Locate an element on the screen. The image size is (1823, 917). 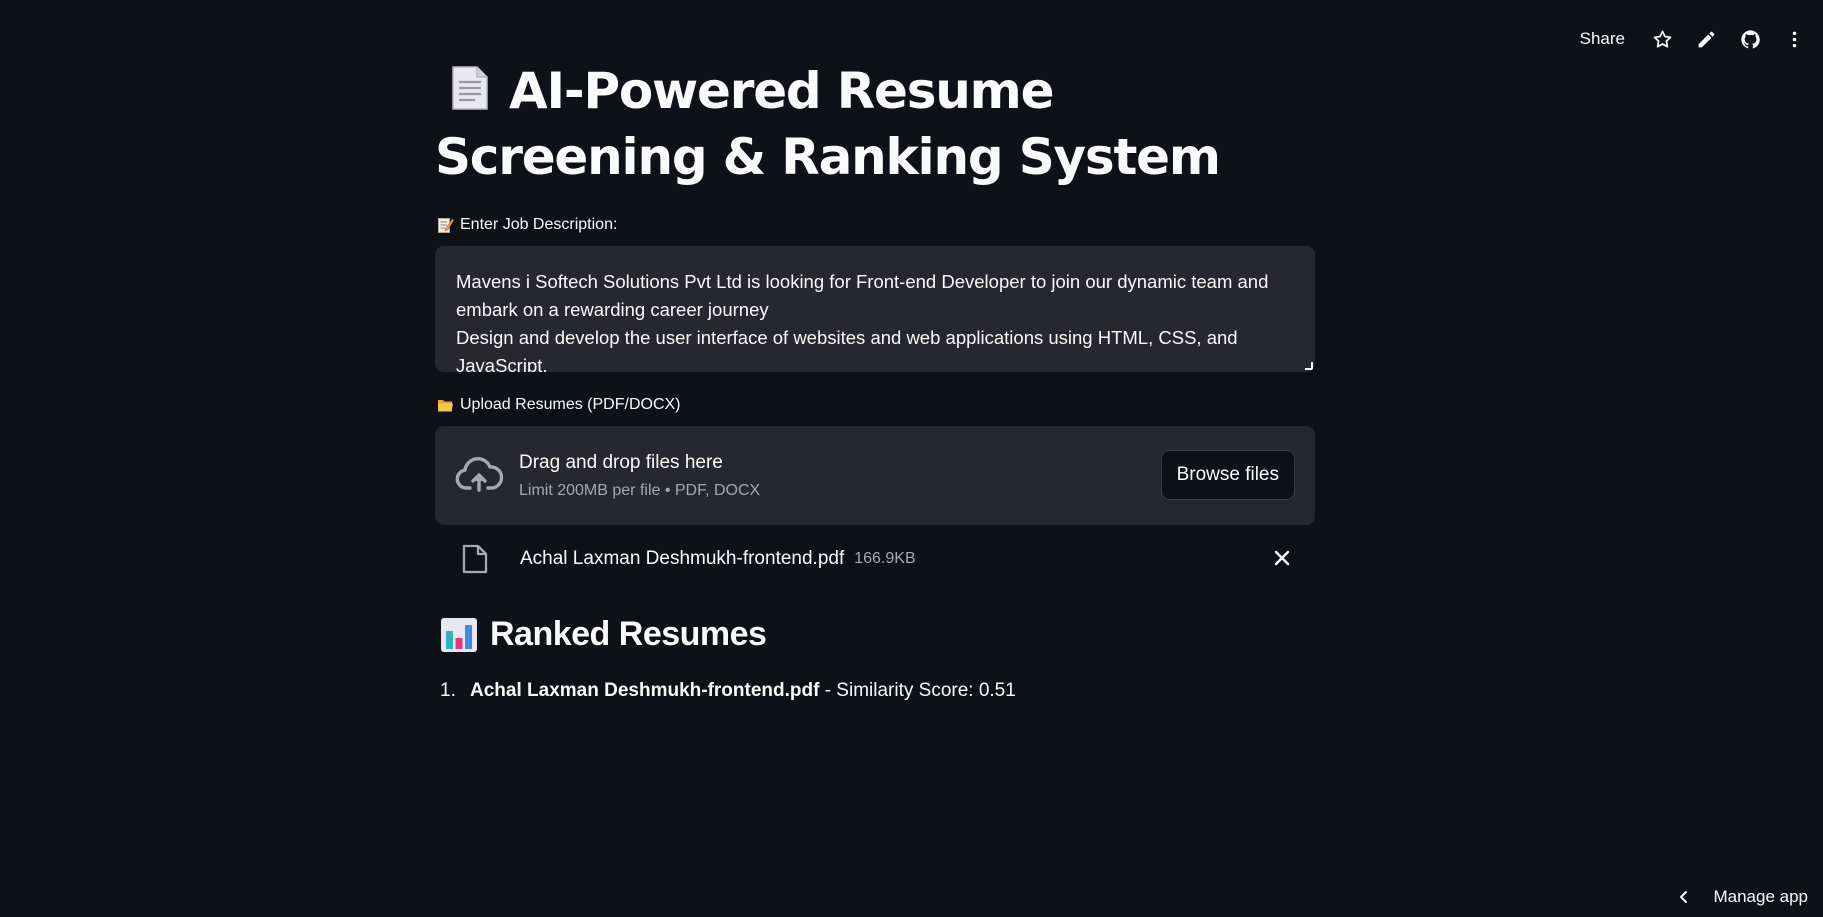
share-button: Share is located at coordinates (1602, 39).